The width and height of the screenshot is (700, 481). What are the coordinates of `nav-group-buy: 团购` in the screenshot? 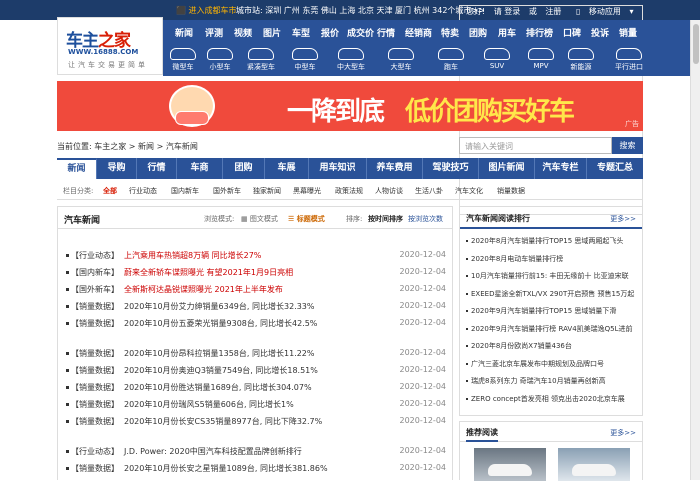 It's located at (478, 32).